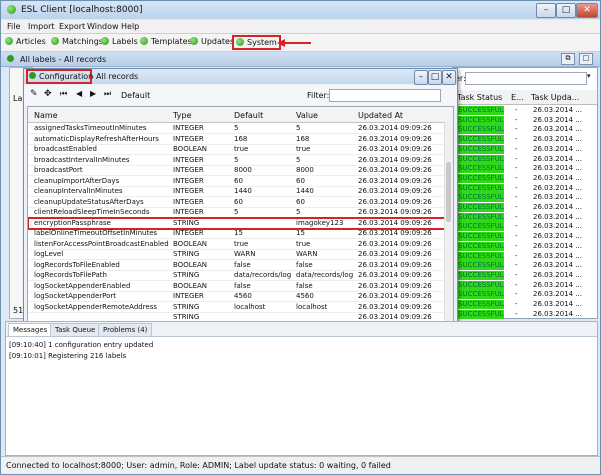 The image size is (601, 475). I want to click on col-updated-at: Updated At, so click(380, 115).